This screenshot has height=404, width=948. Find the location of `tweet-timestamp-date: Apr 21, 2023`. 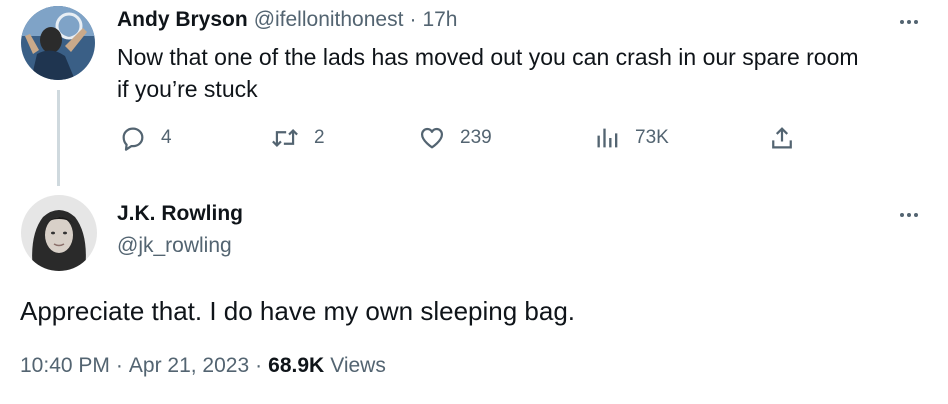

tweet-timestamp-date: Apr 21, 2023 is located at coordinates (189, 366).